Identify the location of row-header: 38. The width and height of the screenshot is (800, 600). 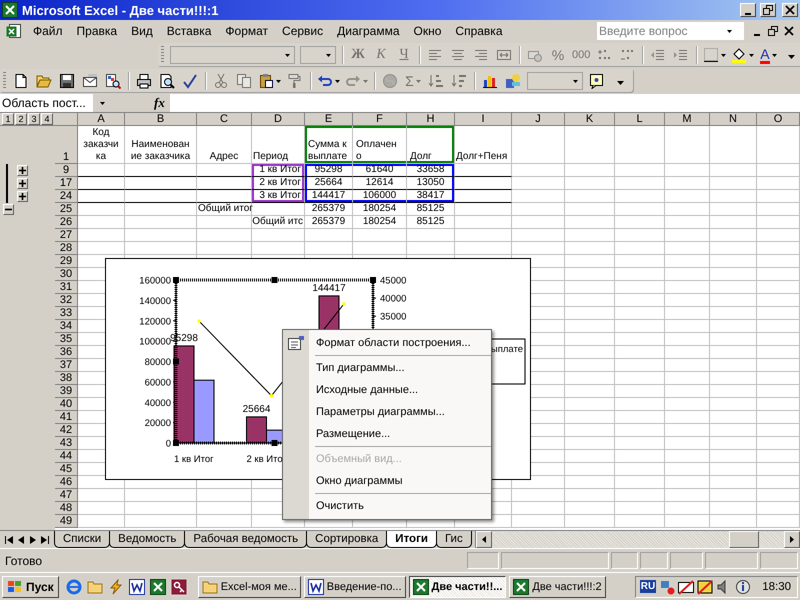
(66, 378).